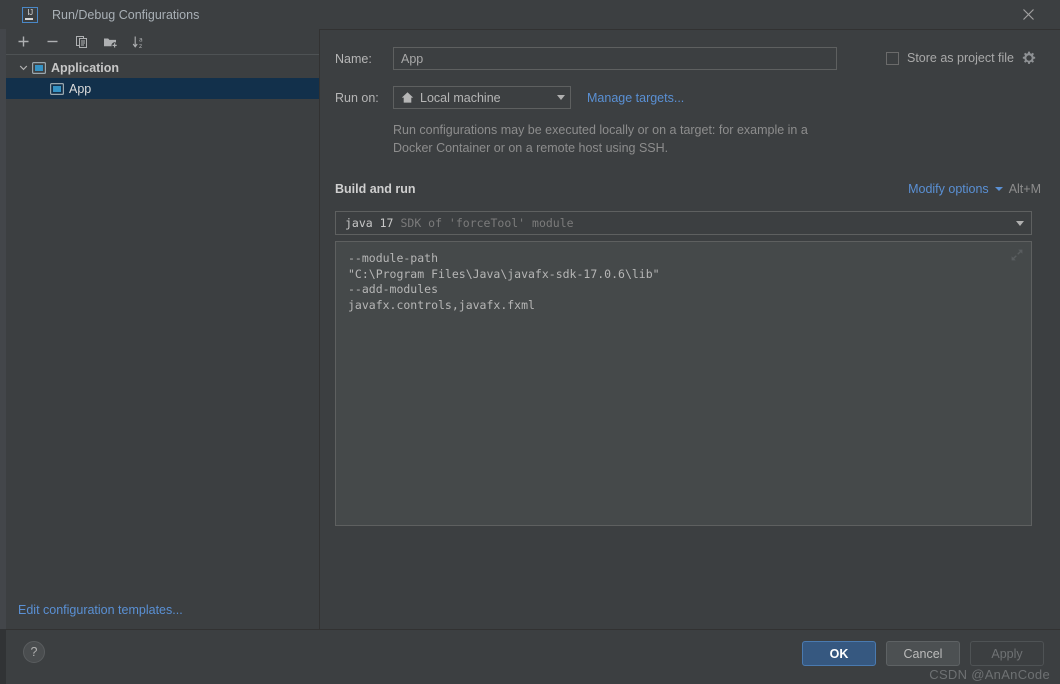 Image resolution: width=1060 pixels, height=684 pixels. What do you see at coordinates (487, 223) in the screenshot?
I see `jdk-description: SDK of 'forceTool' module` at bounding box center [487, 223].